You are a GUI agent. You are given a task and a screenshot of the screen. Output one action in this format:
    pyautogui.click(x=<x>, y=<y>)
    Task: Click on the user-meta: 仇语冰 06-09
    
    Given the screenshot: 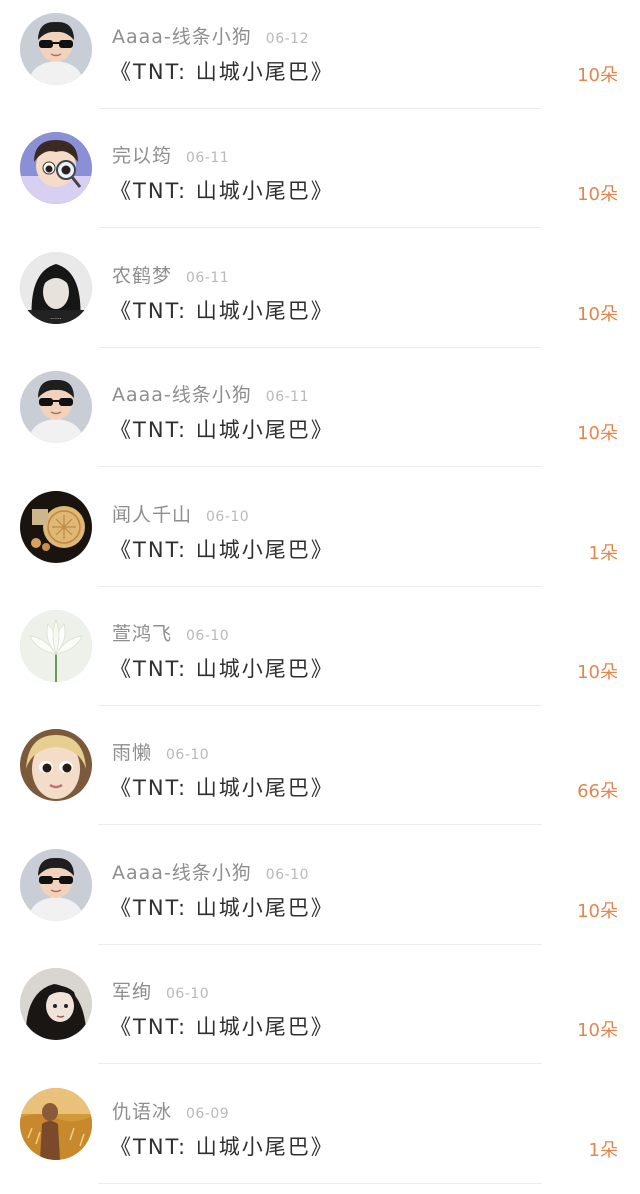 What is the action you would take?
    pyautogui.click(x=170, y=1110)
    